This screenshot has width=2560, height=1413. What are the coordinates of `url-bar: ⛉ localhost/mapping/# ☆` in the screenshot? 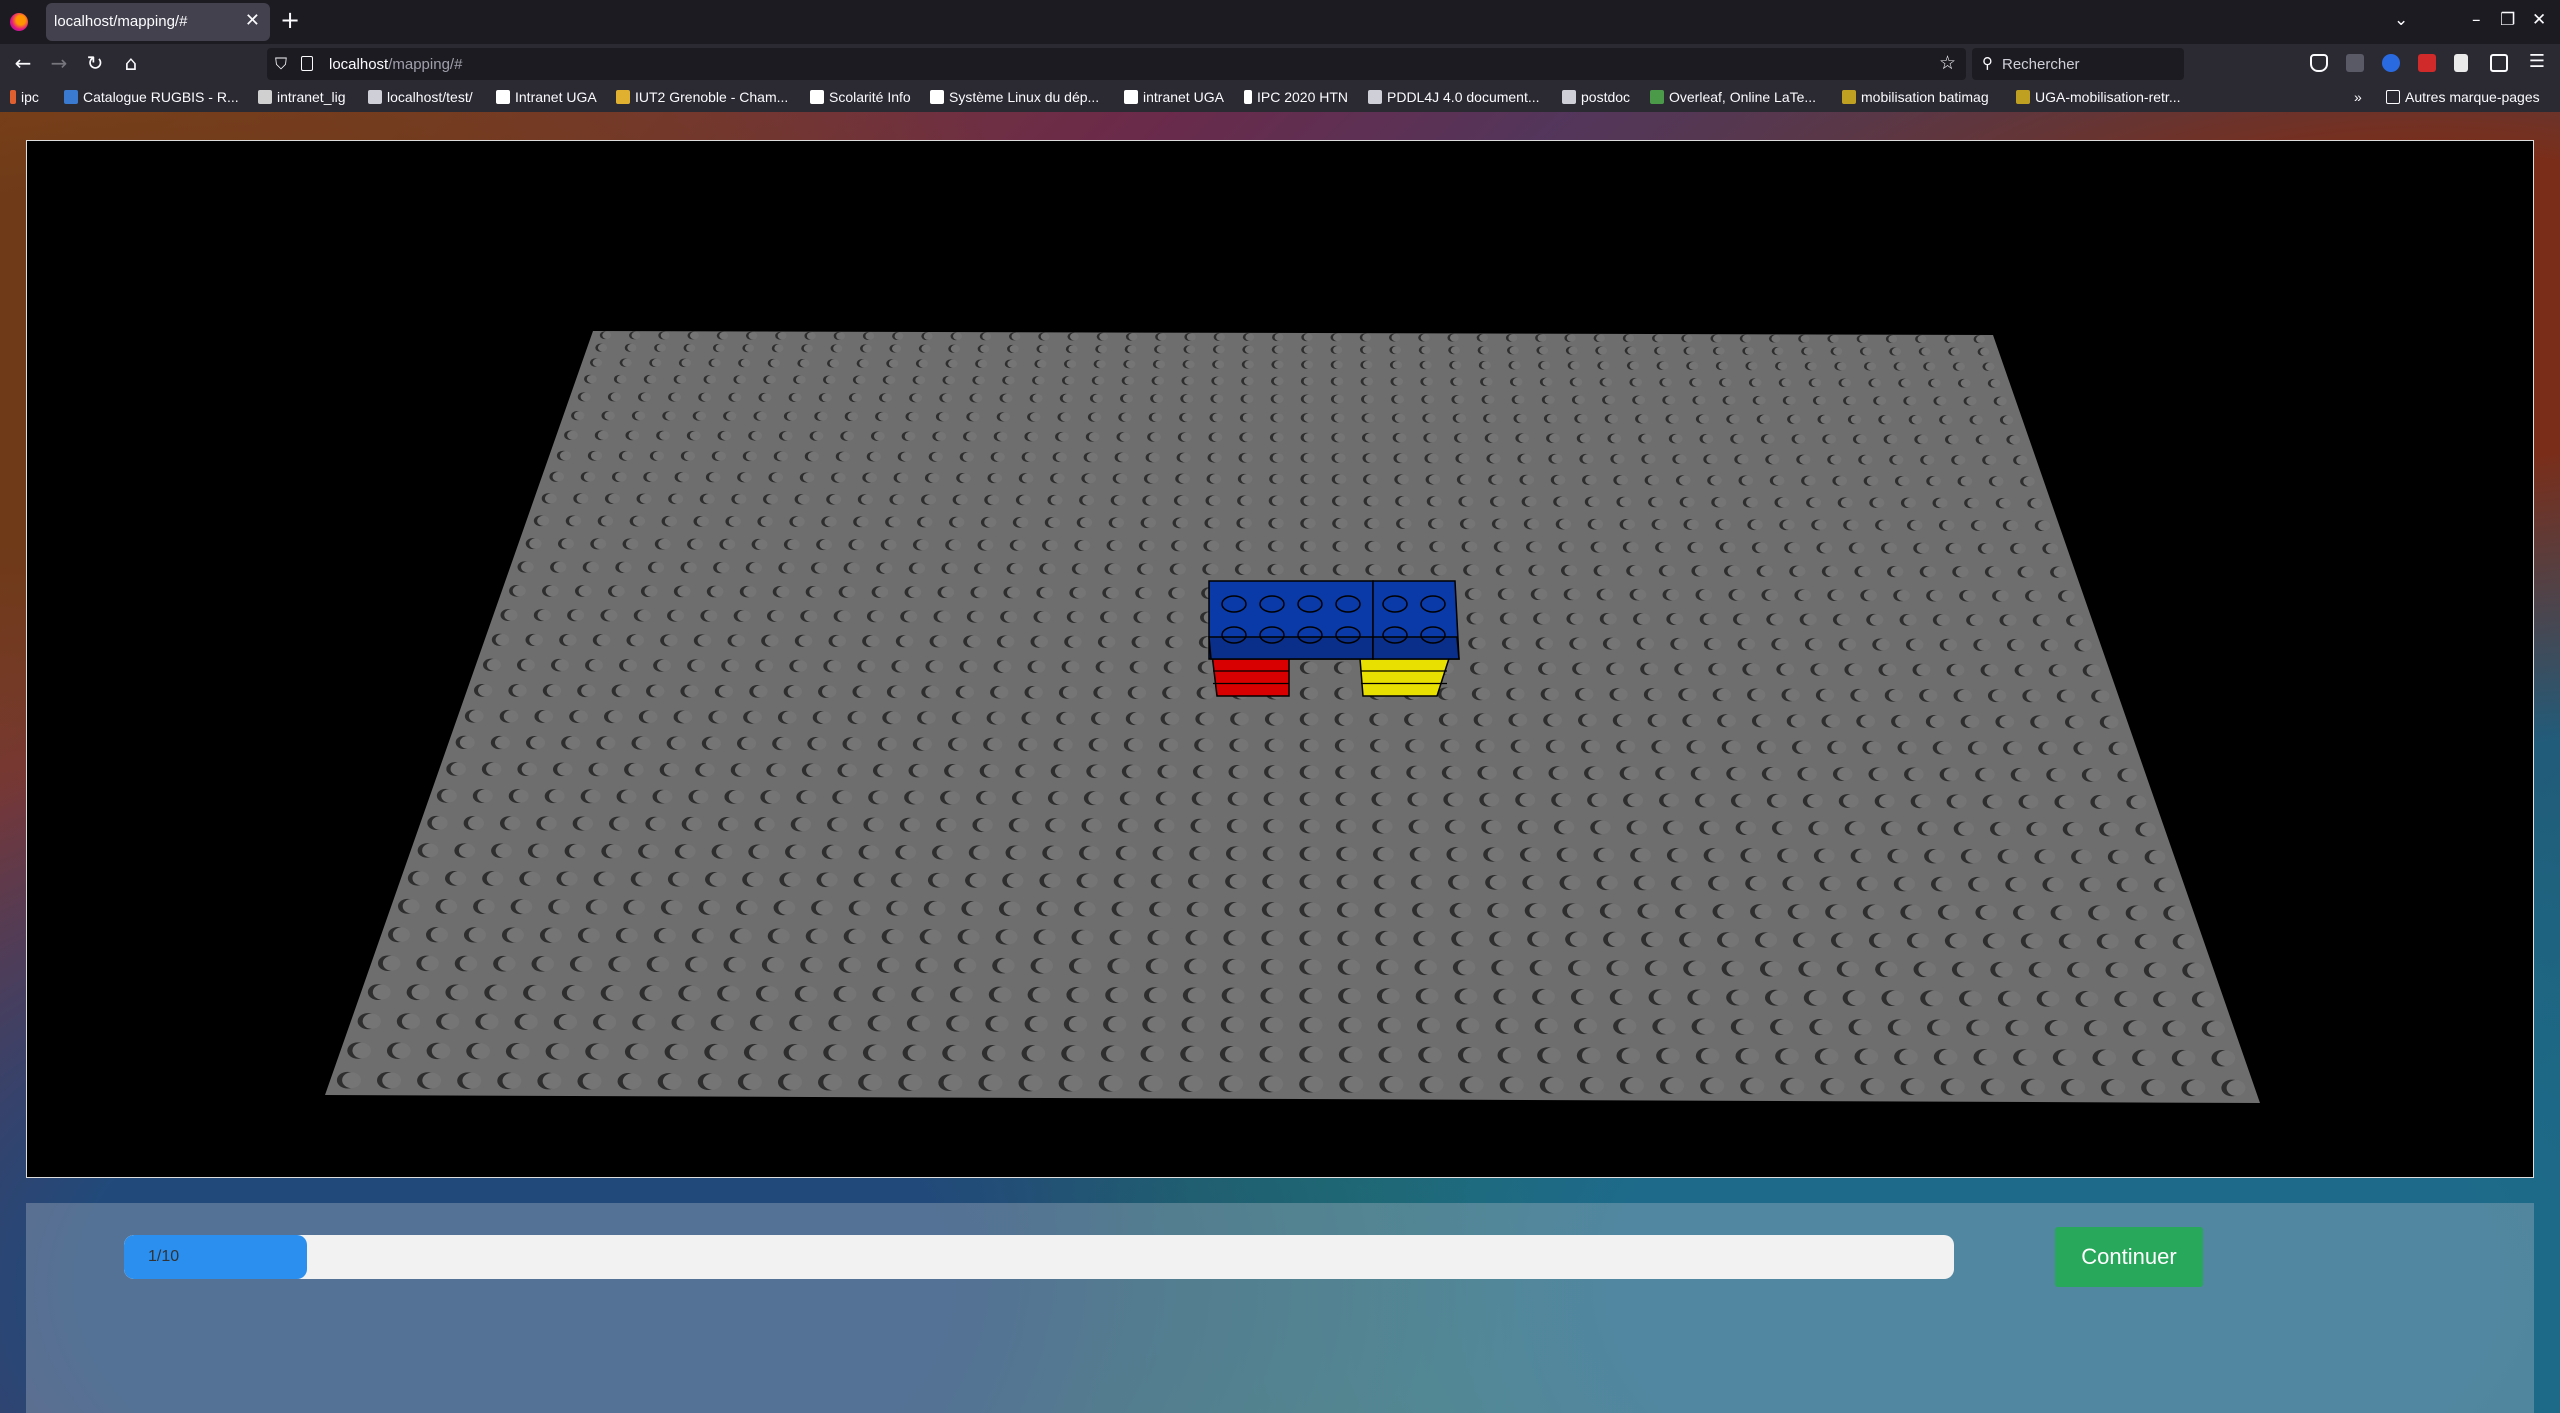 It's located at (1116, 64).